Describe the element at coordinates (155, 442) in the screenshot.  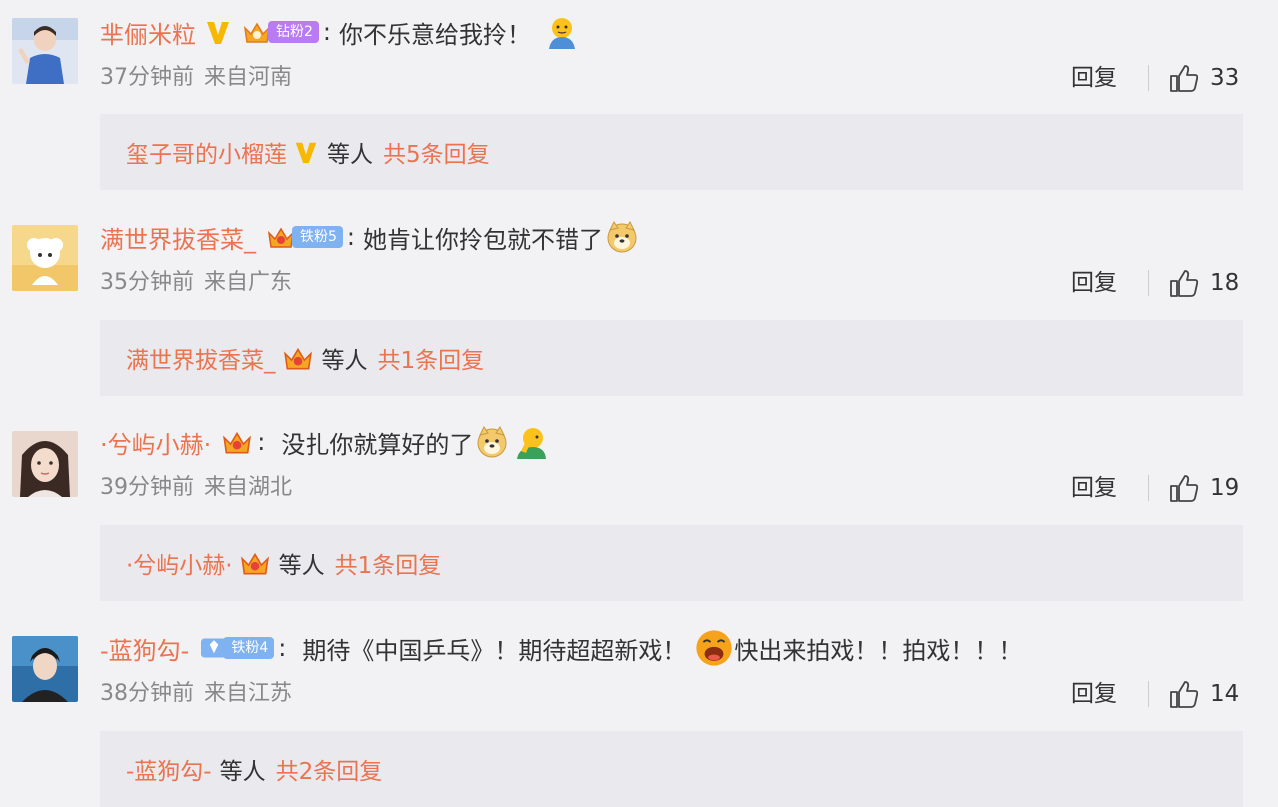
I see `username-link: ·兮屿小赫·` at that location.